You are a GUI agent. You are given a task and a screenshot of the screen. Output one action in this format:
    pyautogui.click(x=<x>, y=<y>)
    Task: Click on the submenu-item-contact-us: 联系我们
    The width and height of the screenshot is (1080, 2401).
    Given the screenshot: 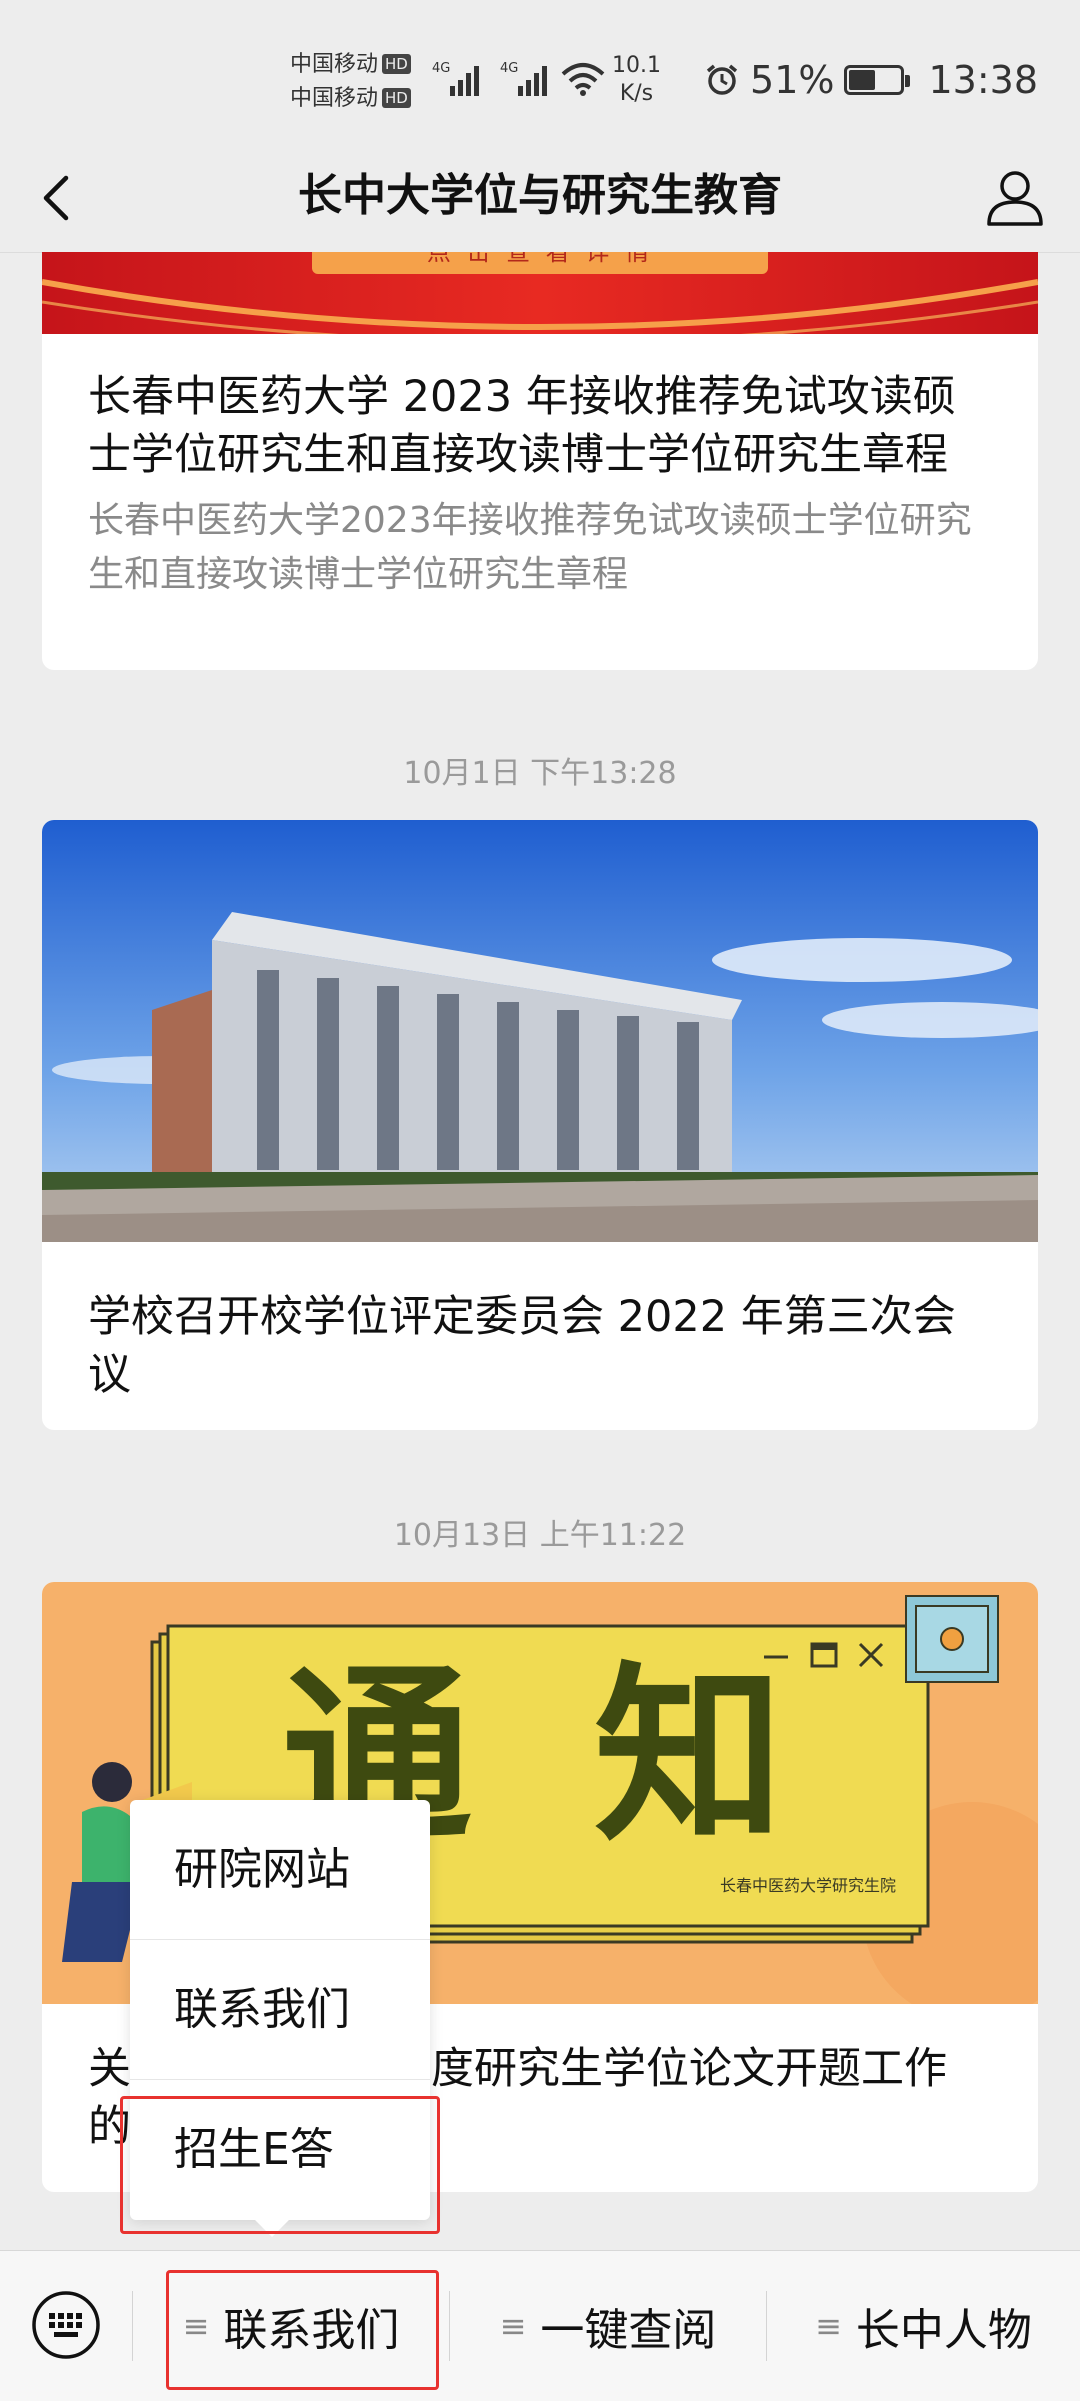 What is the action you would take?
    pyautogui.click(x=280, y=2010)
    